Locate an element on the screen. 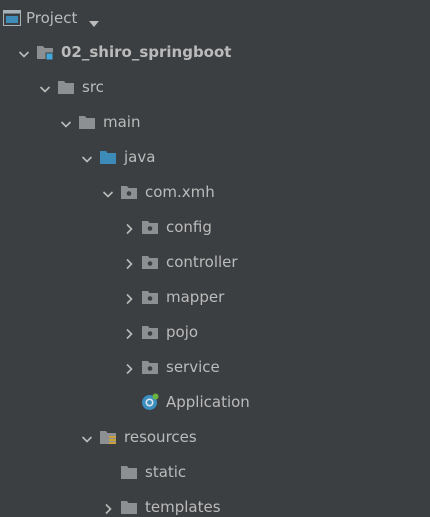 The width and height of the screenshot is (430, 517). tree-node-service: service is located at coordinates (215, 367).